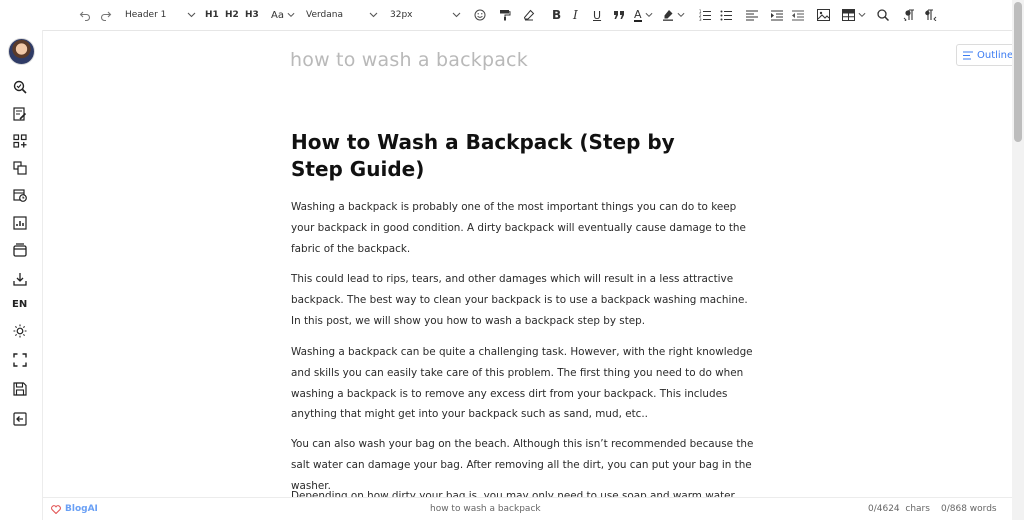 The image size is (1024, 521). Describe the element at coordinates (752, 15) in the screenshot. I see `align-left-icon` at that location.